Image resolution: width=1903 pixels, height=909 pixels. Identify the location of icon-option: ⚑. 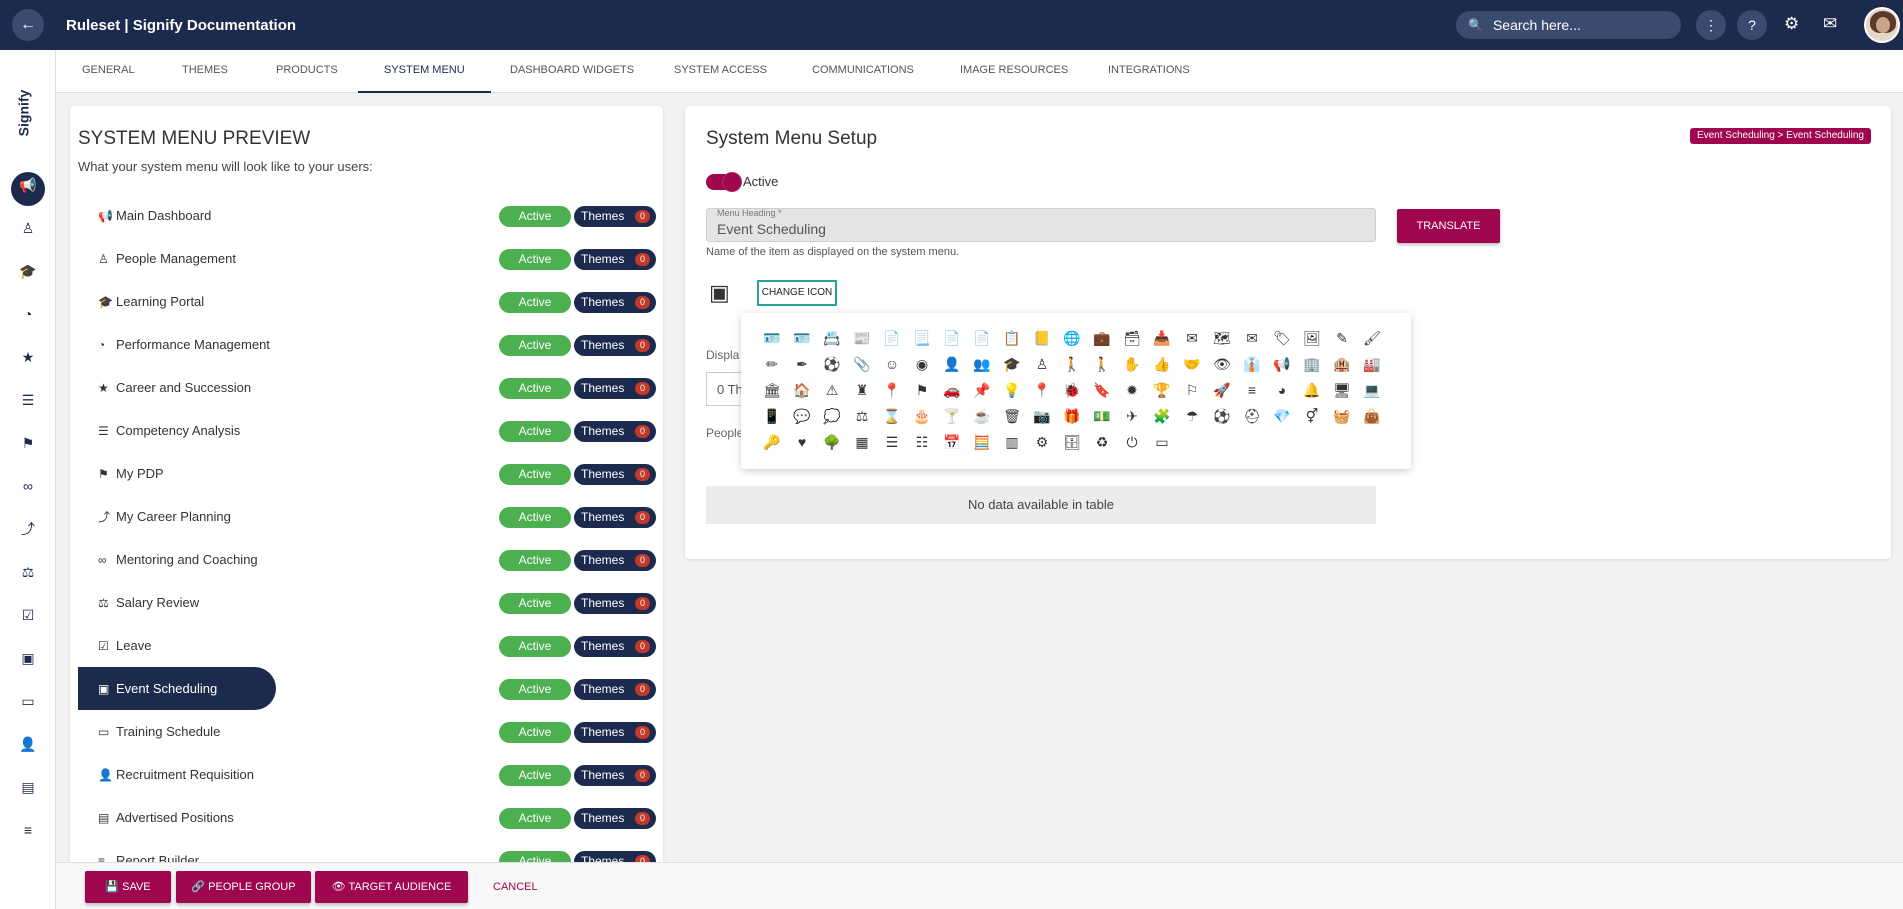
(922, 390).